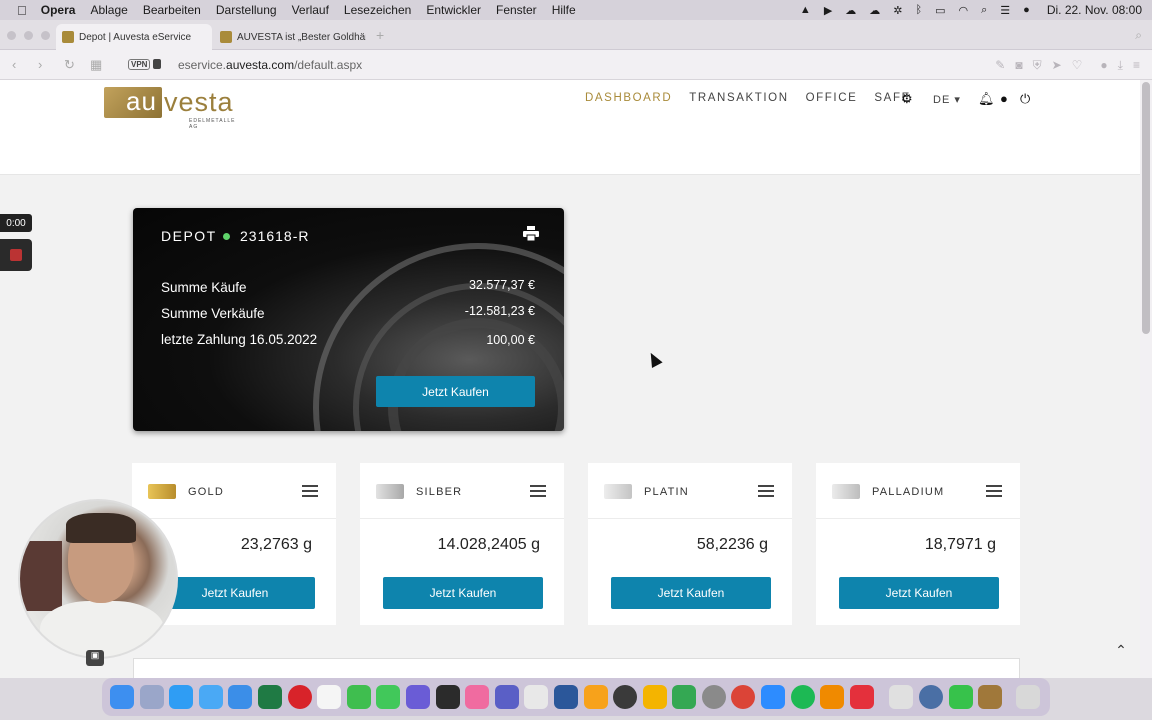 The width and height of the screenshot is (1152, 720). Describe the element at coordinates (69, 65) in the screenshot. I see `reload-button: ↻` at that location.